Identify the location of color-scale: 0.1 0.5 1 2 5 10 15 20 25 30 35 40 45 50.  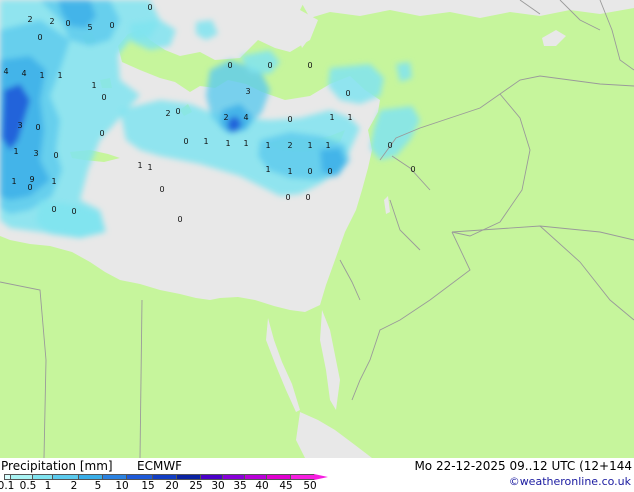
(165, 483).